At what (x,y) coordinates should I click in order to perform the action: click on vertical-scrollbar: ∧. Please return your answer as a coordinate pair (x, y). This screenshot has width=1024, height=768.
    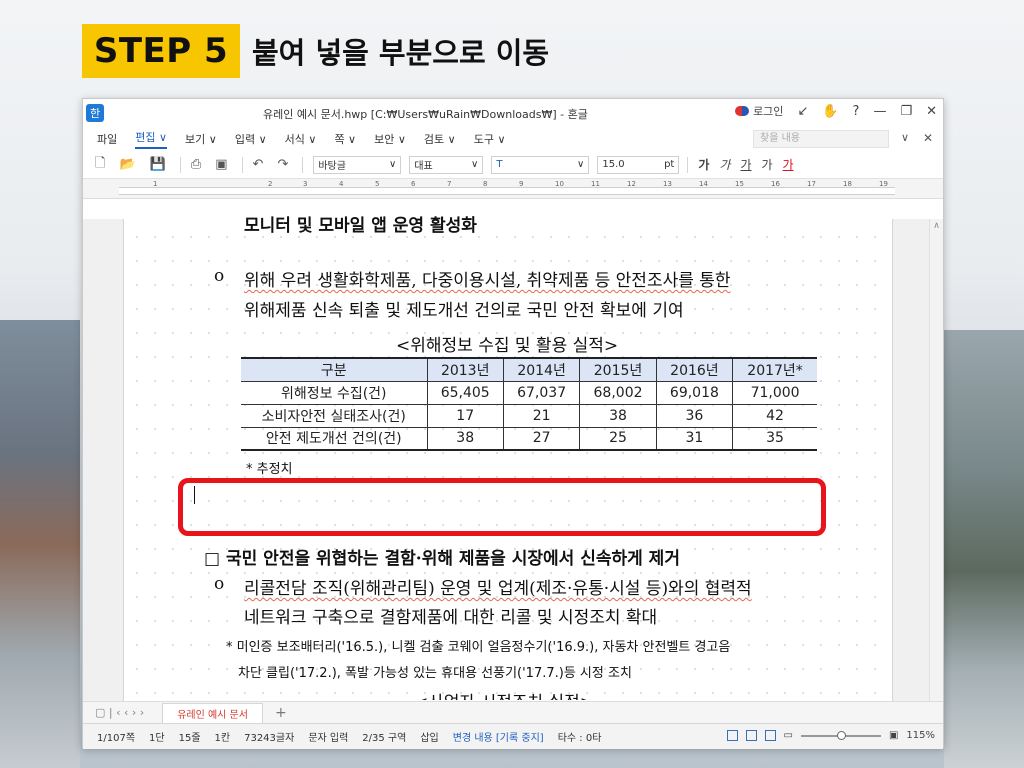
    Looking at the image, I should click on (936, 460).